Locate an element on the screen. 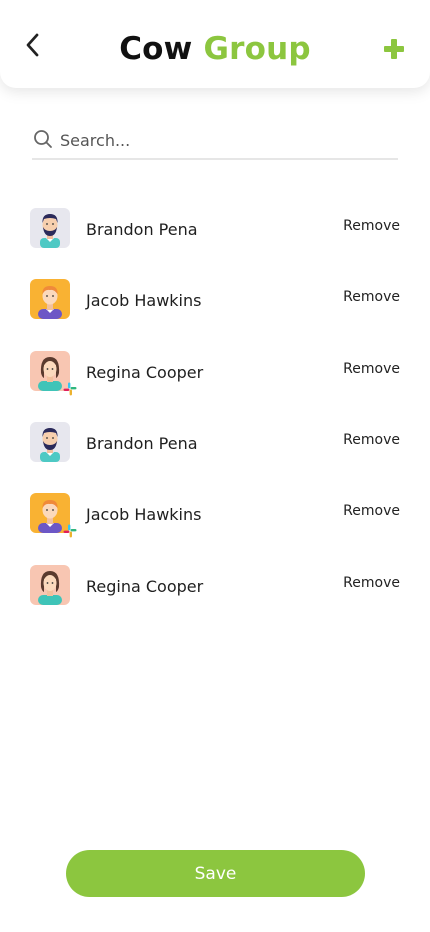 Image resolution: width=430 pixels, height=932 pixels. app-header: Cow Group is located at coordinates (215, 44).